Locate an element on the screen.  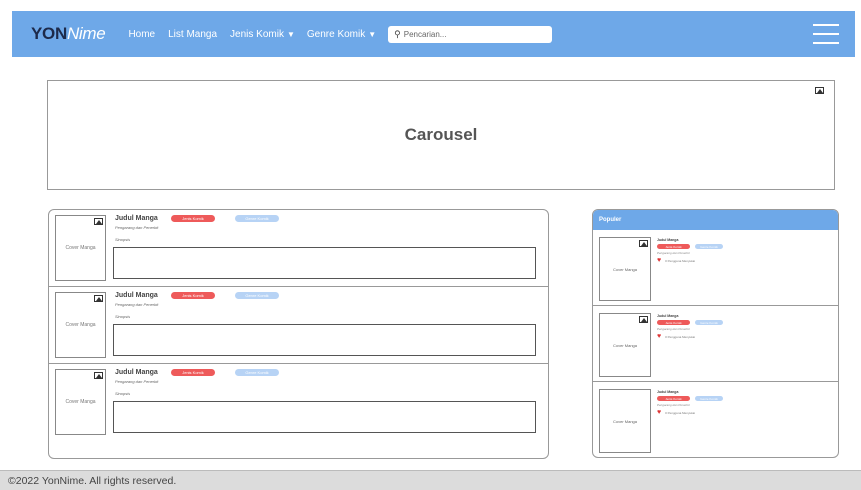
nav-dropdown-jenis-komik: Jenis Komik ▼ is located at coordinates (262, 34).